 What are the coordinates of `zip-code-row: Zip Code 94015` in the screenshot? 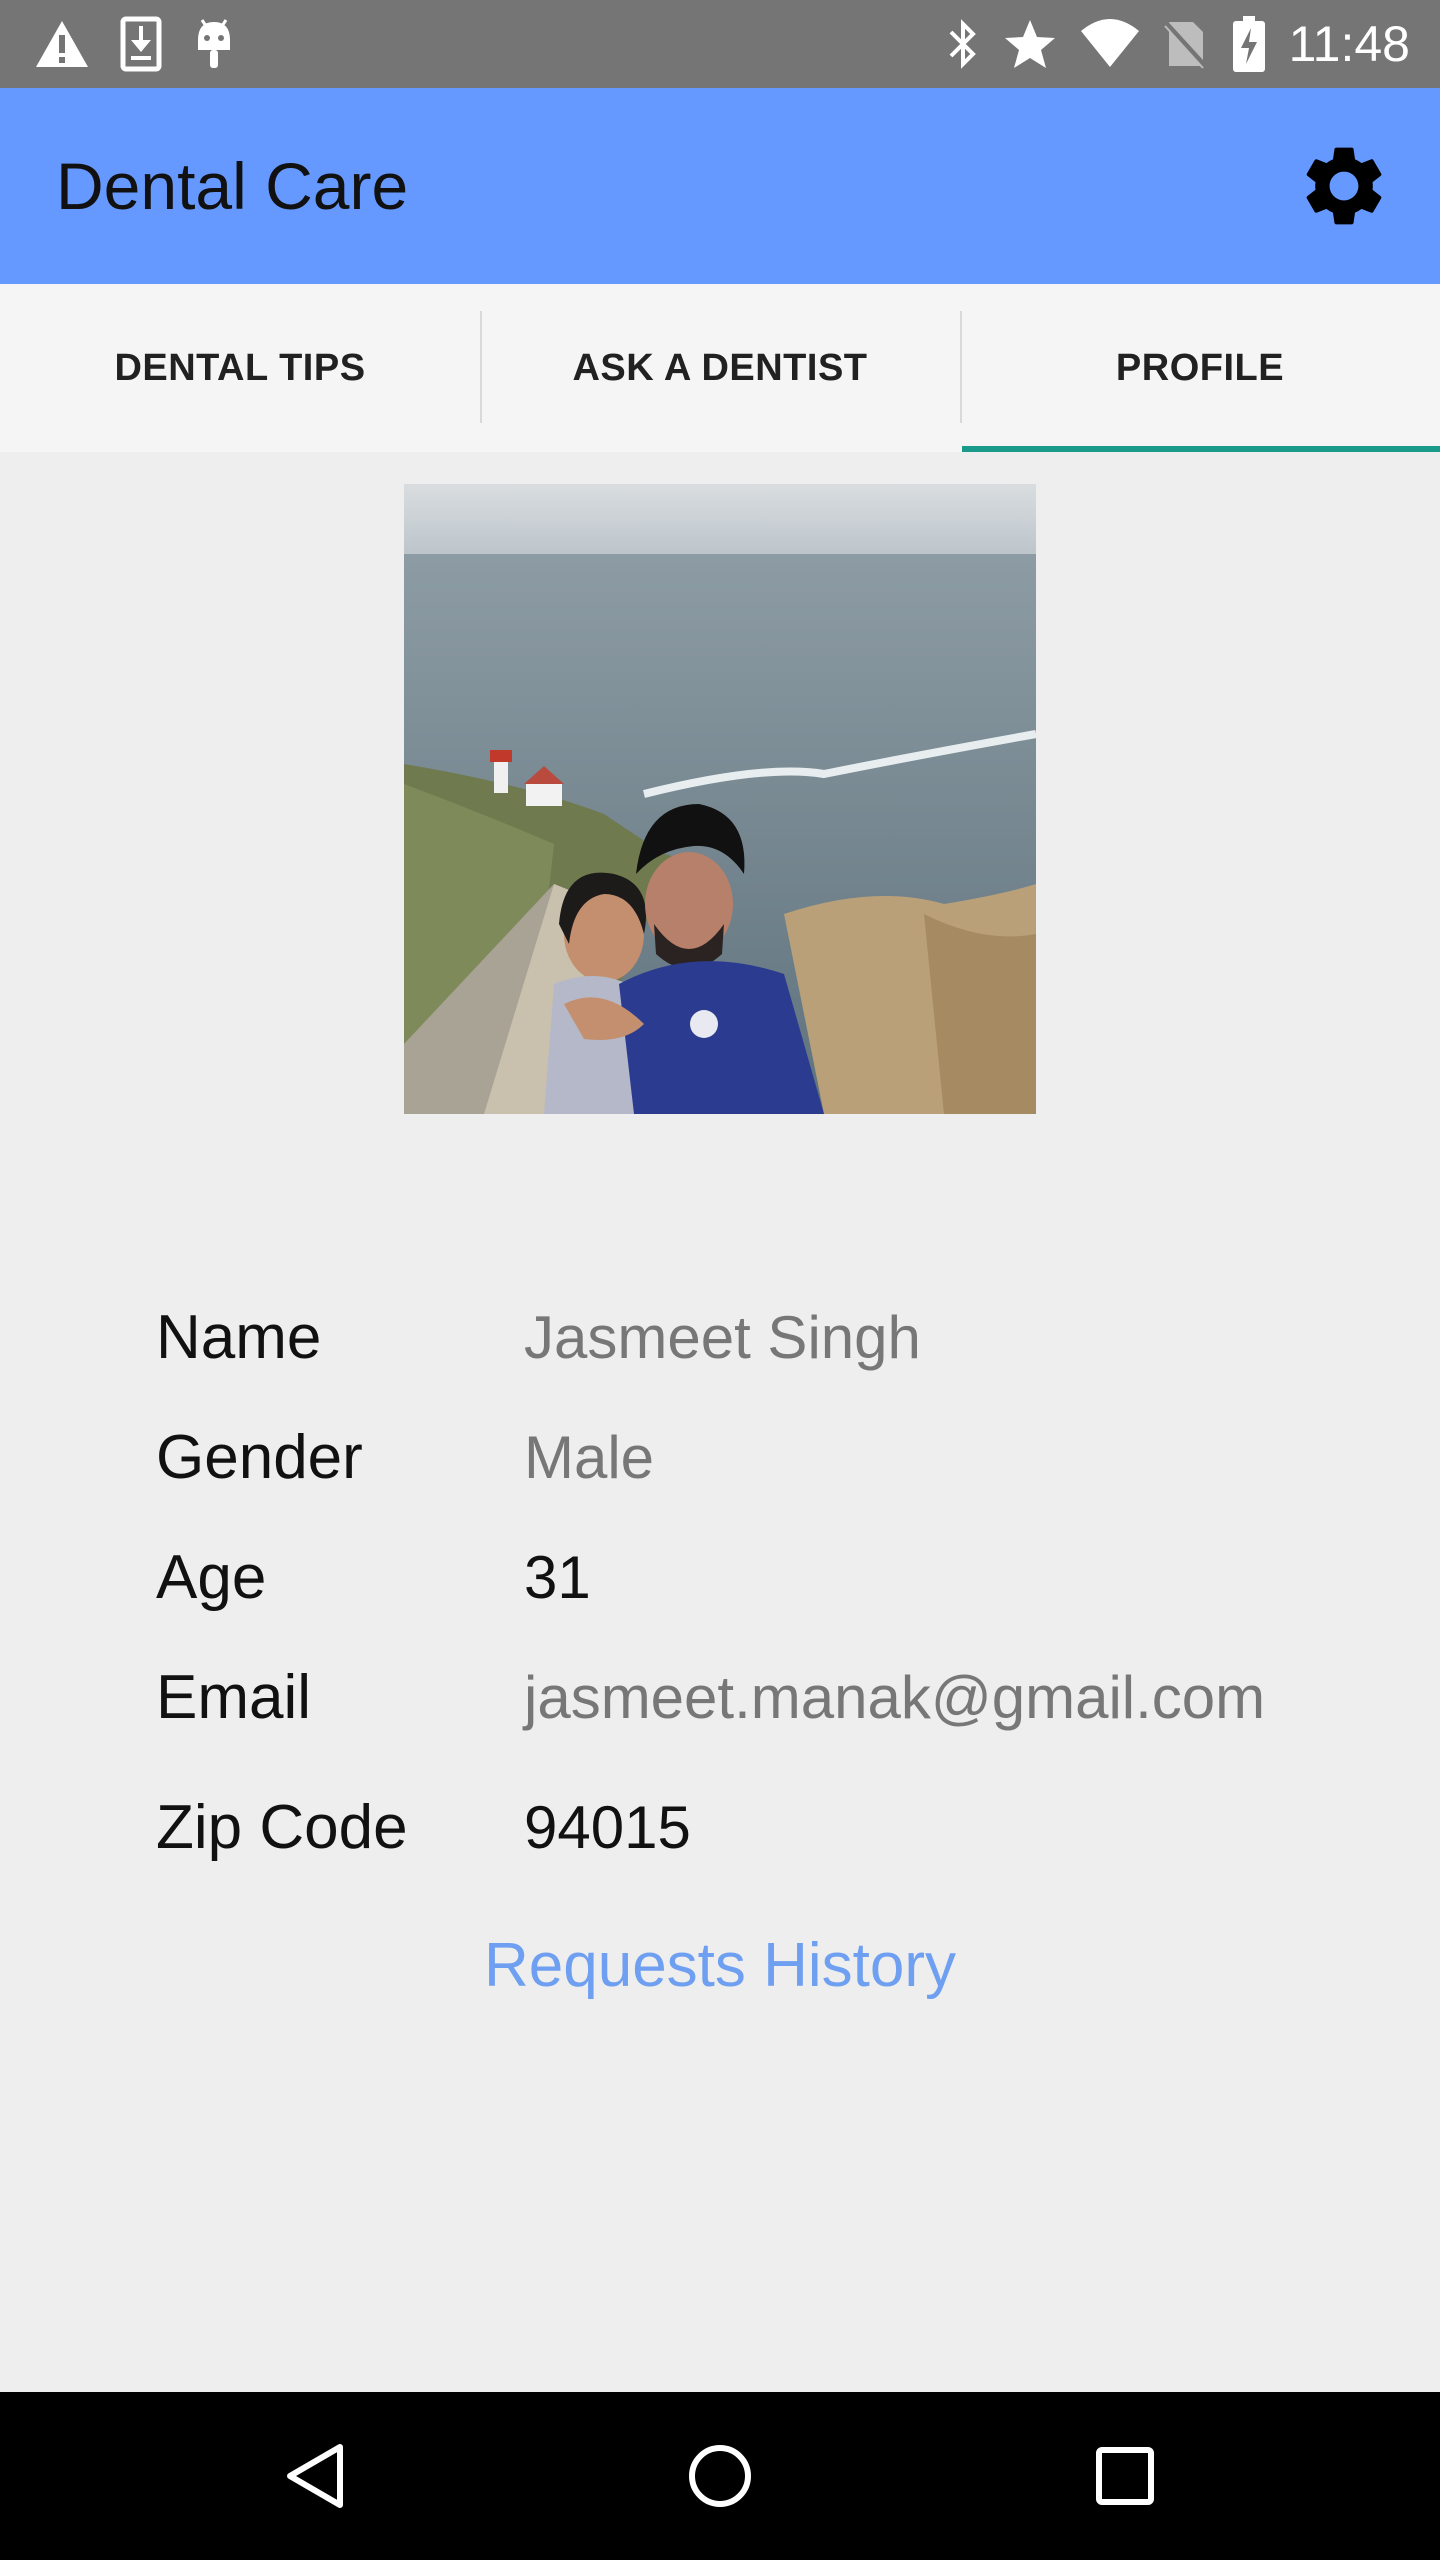 It's located at (423, 1827).